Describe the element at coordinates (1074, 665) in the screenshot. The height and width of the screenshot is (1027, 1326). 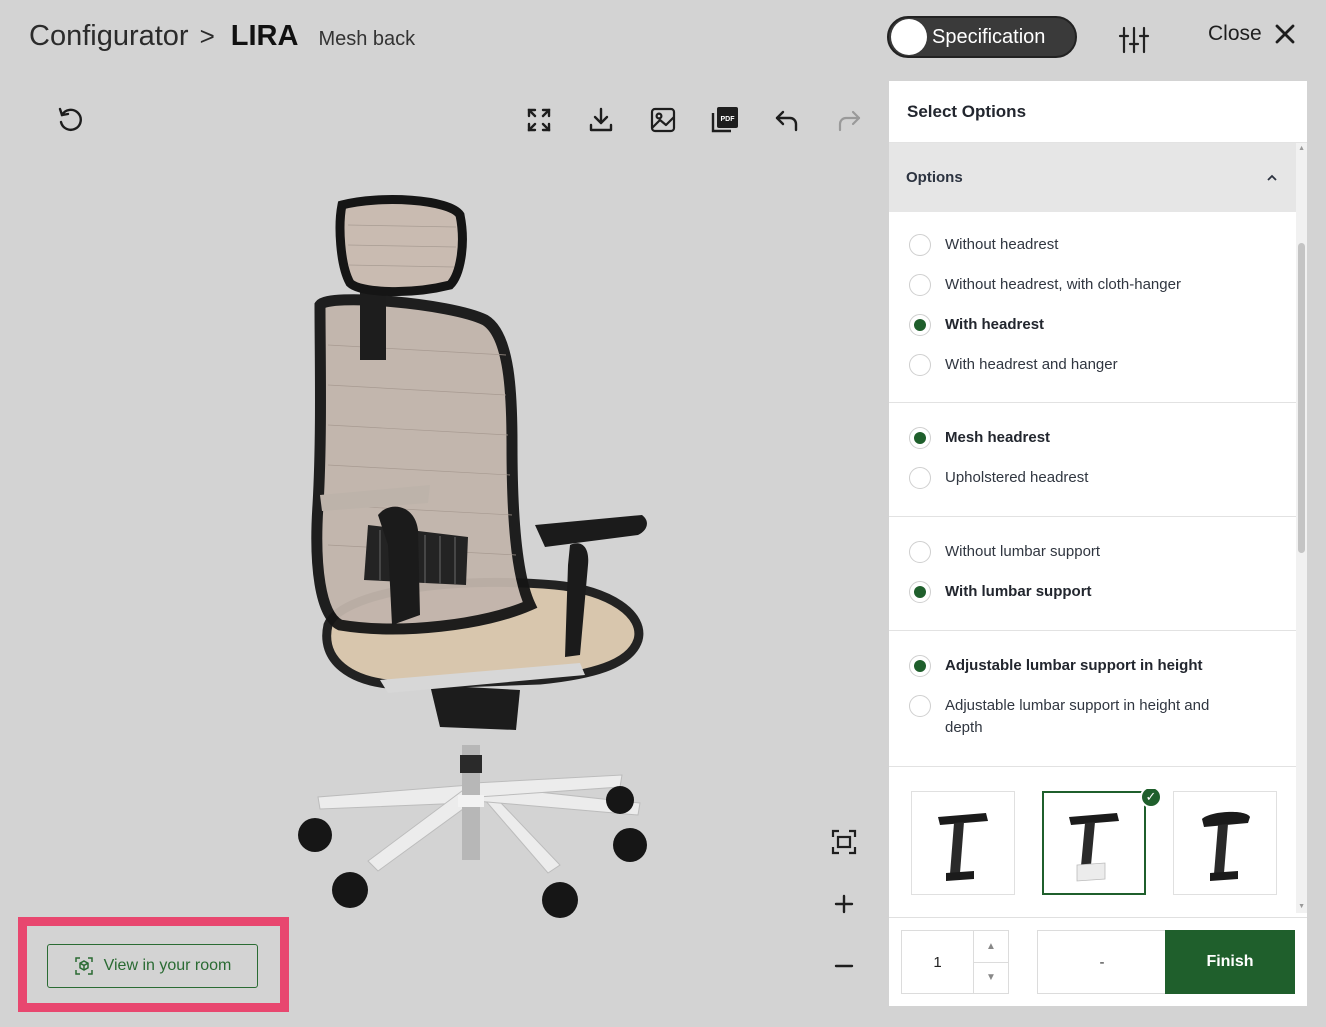
I see `option-label: Adjustable lumbar support in height` at that location.